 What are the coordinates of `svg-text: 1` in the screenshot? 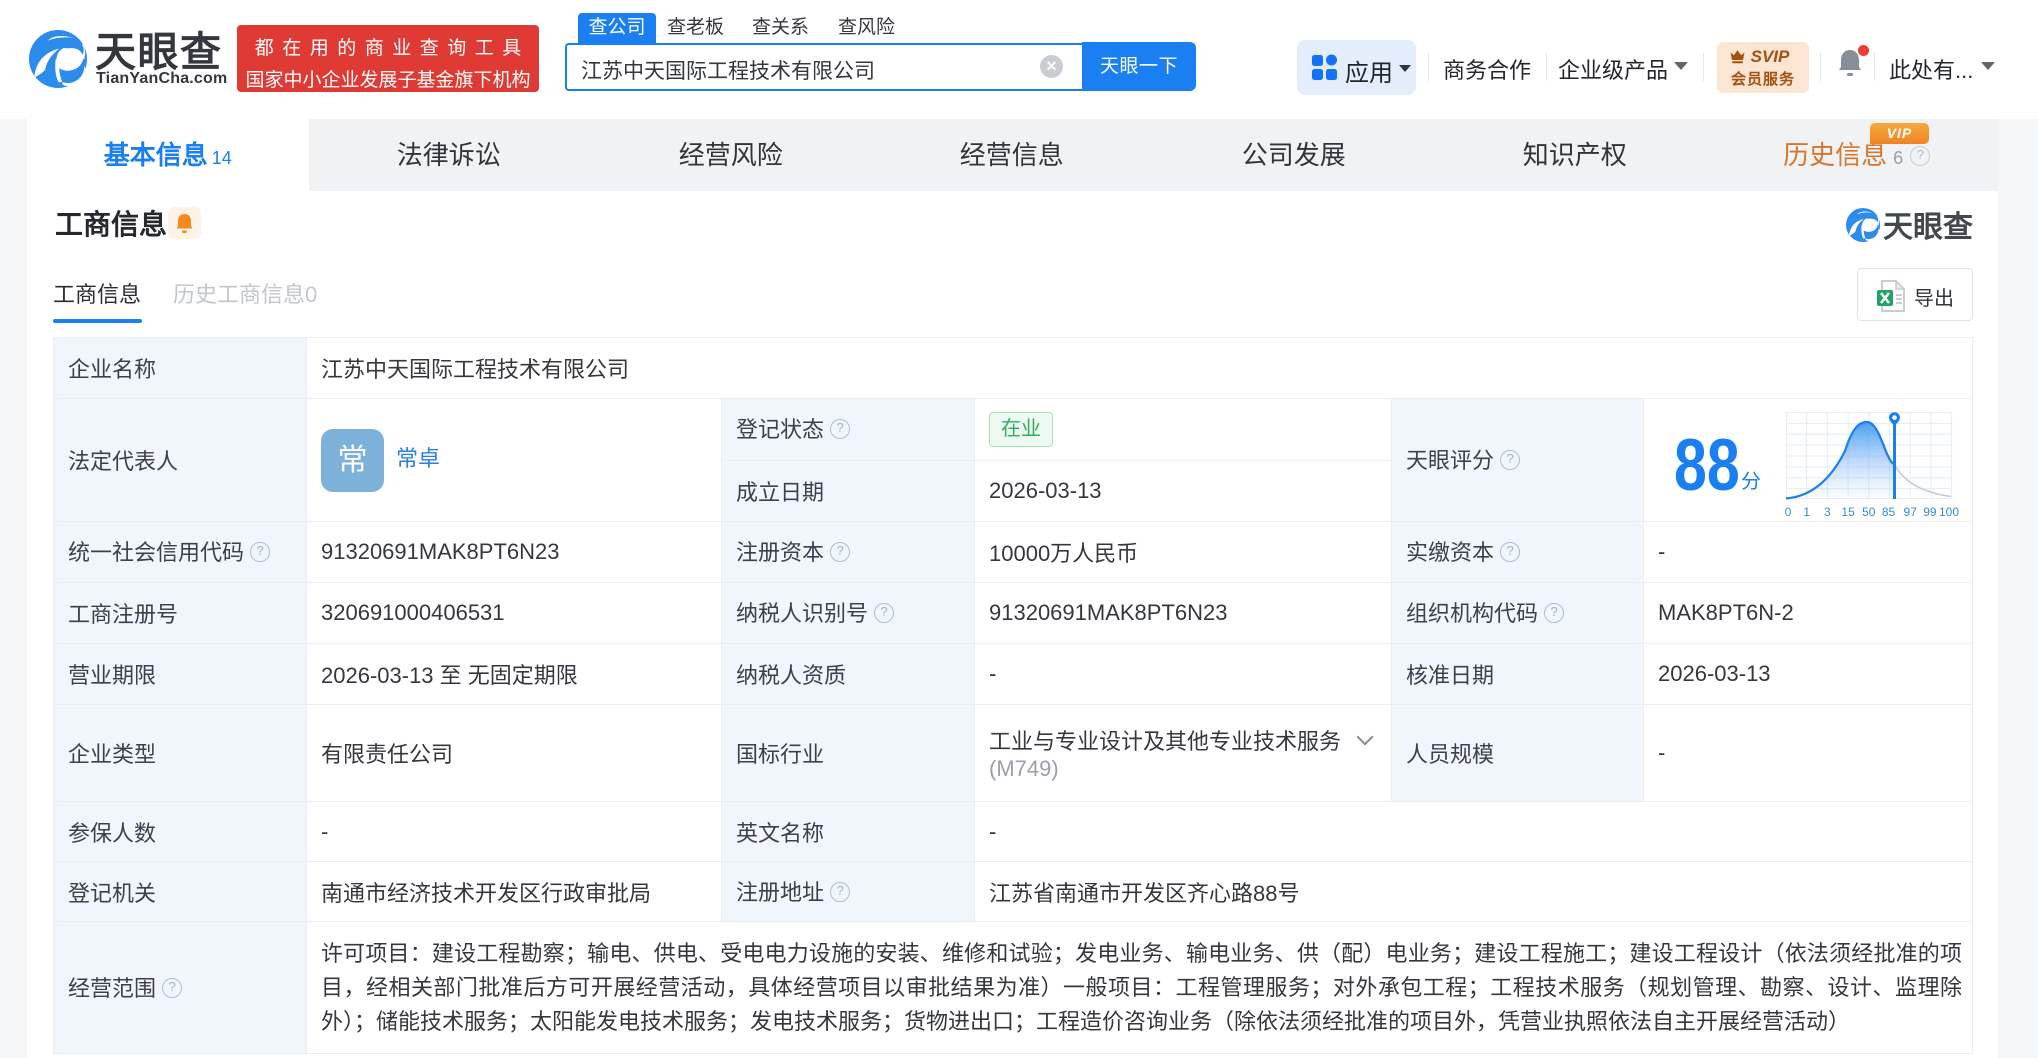 It's located at (1806, 512).